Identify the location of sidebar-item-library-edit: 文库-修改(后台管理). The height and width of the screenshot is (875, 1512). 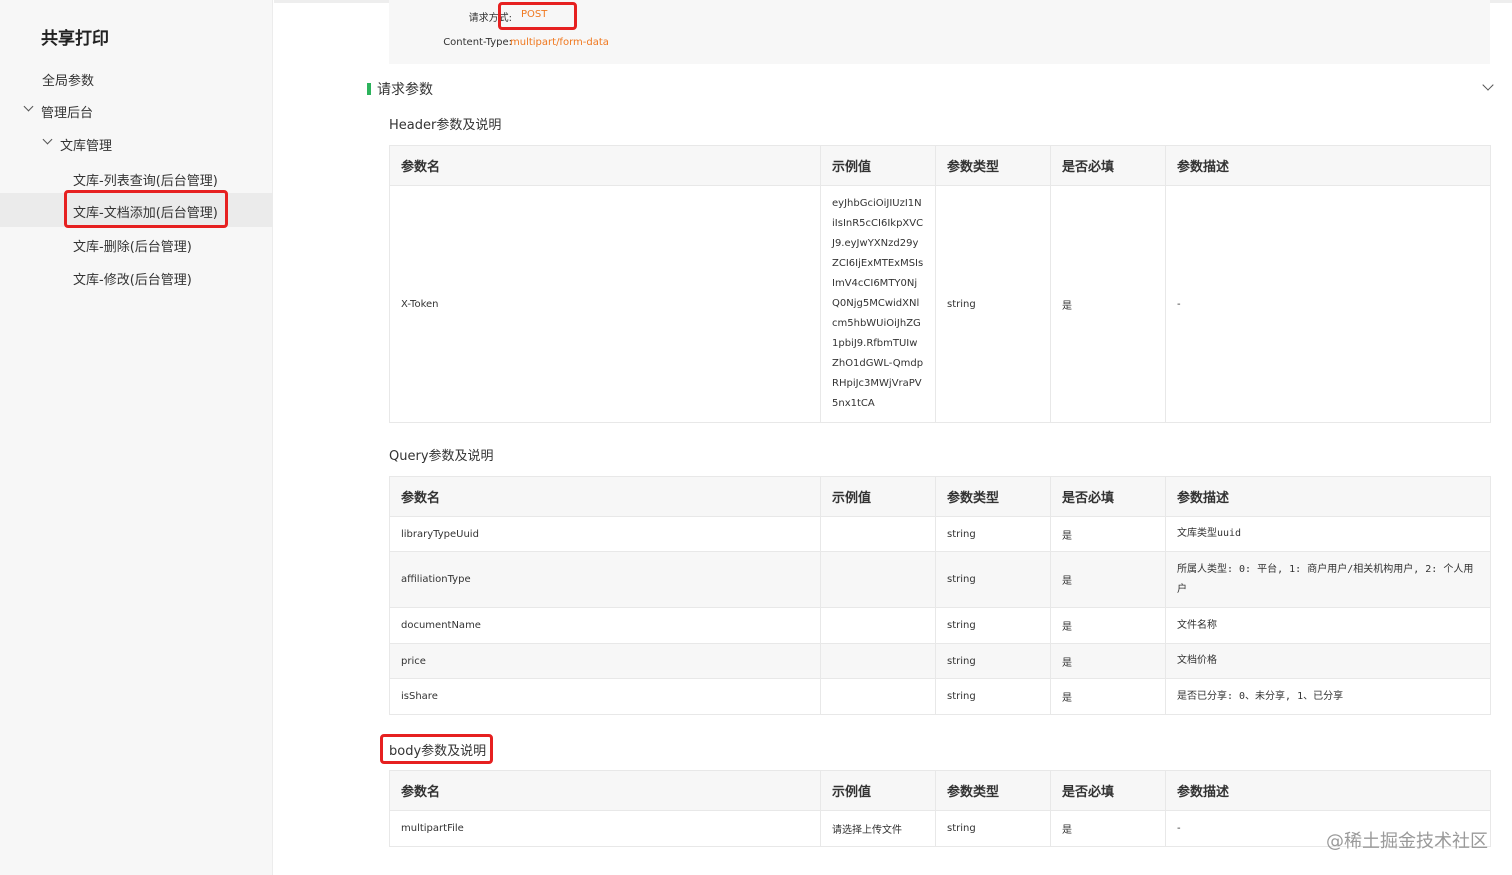
(132, 278).